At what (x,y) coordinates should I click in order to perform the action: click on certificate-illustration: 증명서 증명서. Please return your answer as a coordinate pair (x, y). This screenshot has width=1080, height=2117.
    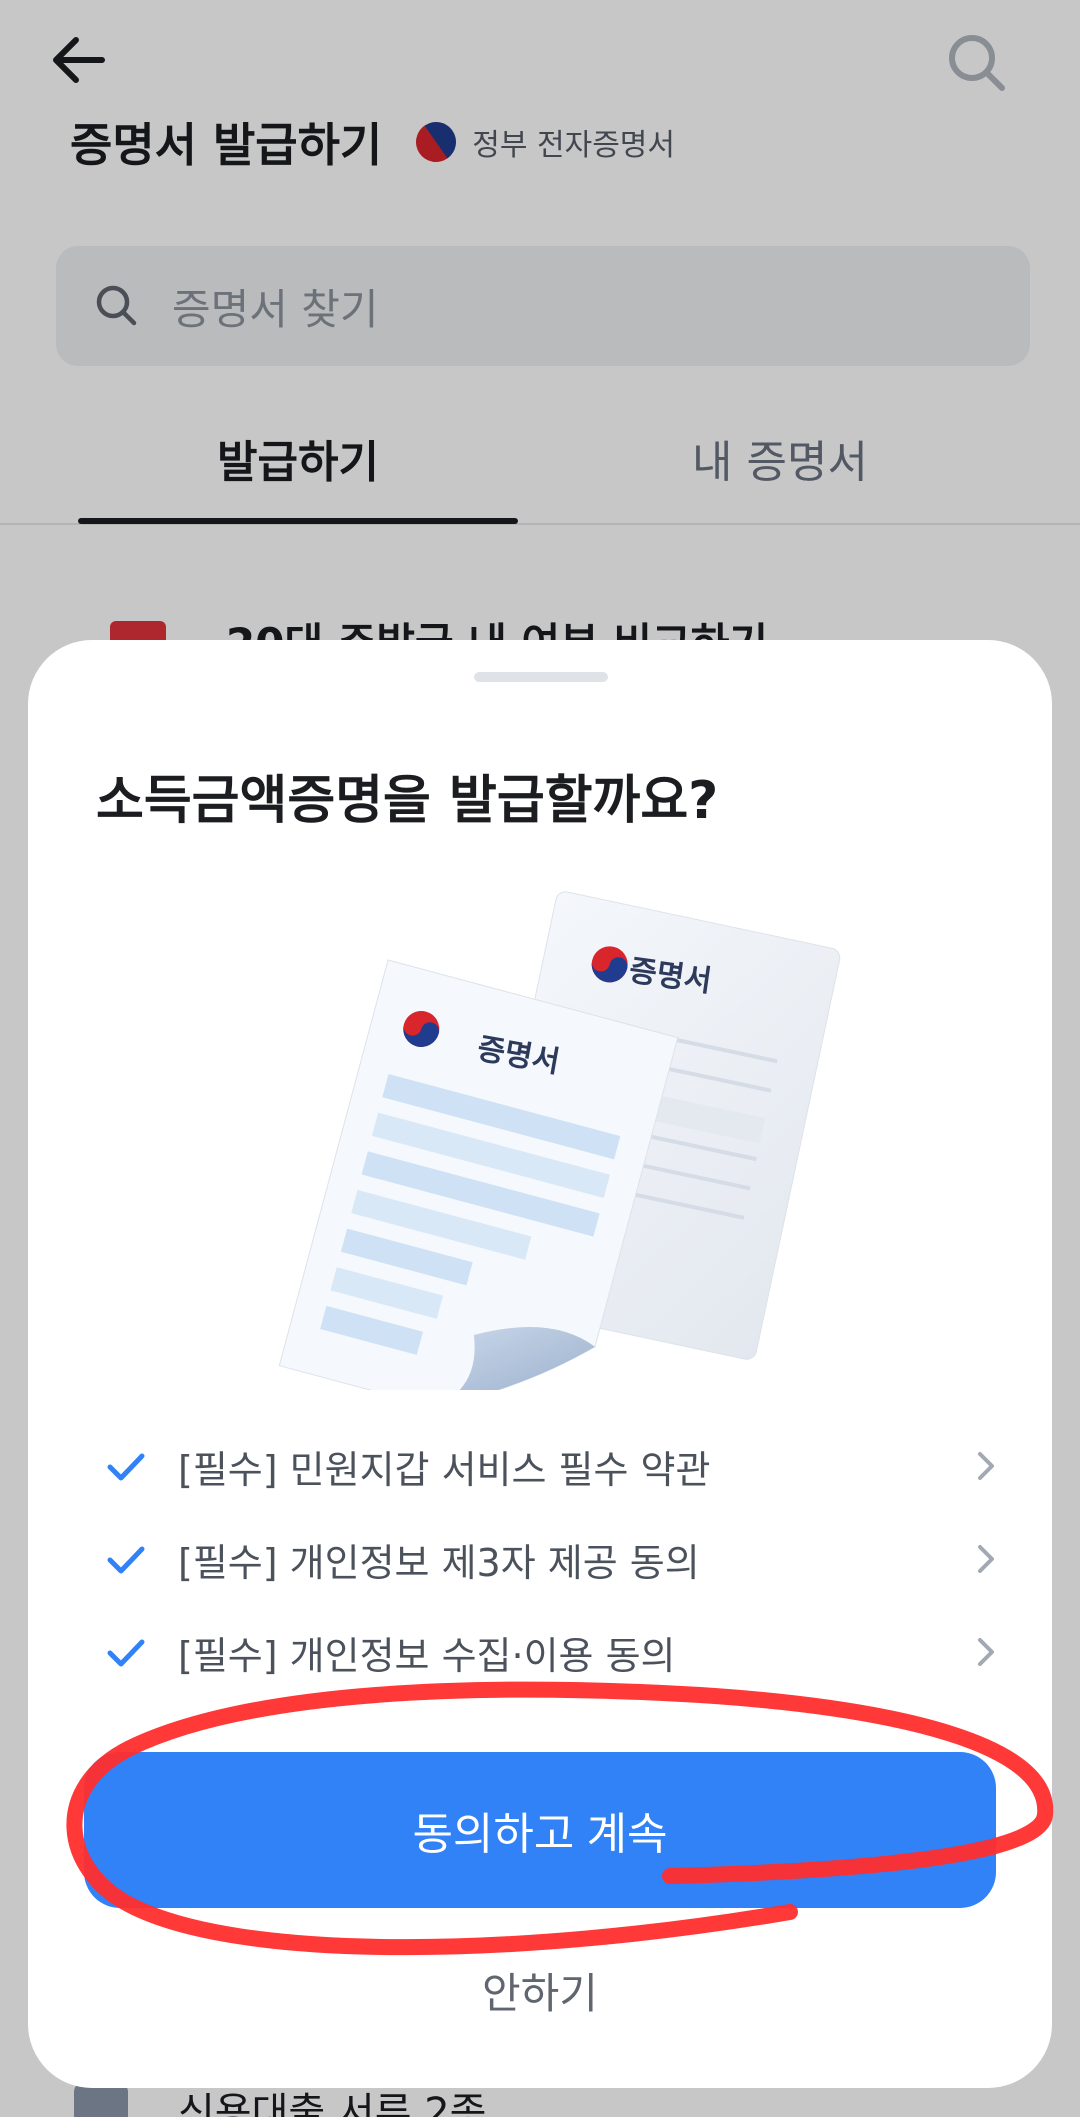
    Looking at the image, I should click on (559, 1140).